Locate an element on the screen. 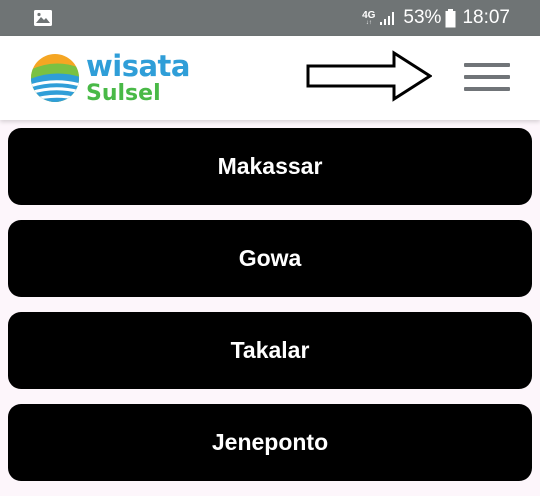 The width and height of the screenshot is (540, 496). battery-percent: 53% is located at coordinates (422, 17).